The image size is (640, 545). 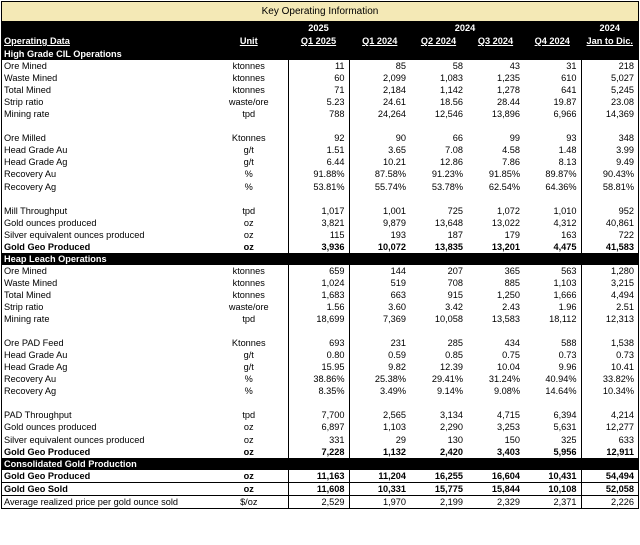 What do you see at coordinates (508, 451) in the screenshot?
I see `value-q3-2024: 3,403` at bounding box center [508, 451].